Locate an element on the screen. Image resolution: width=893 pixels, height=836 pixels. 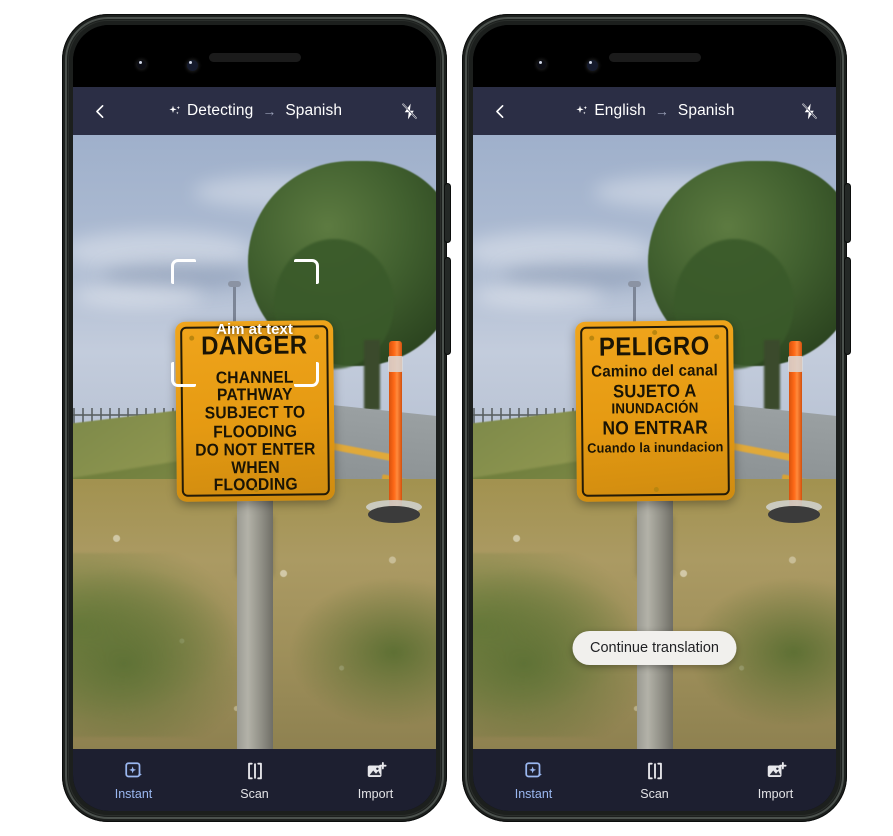
sign-line-translated: INUNDACIÓN is located at coordinates (654, 409).